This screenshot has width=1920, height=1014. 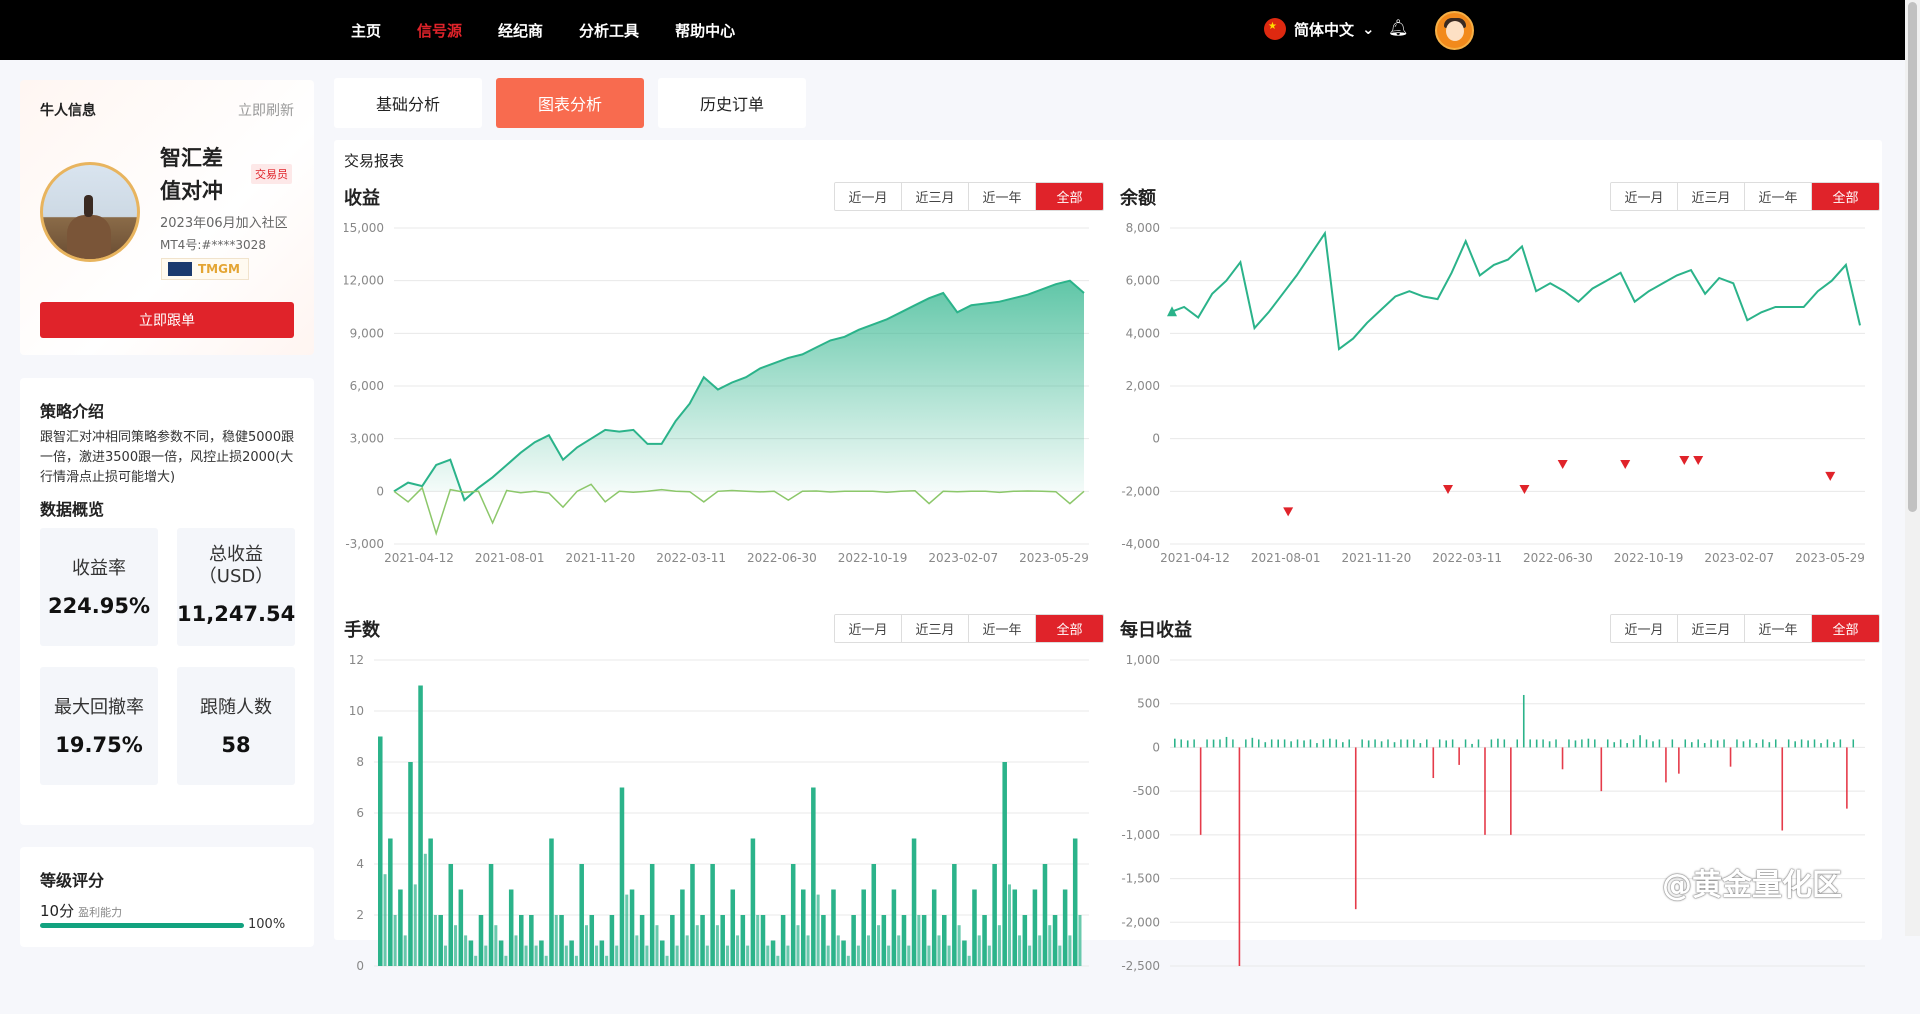 I want to click on chevron-down-icon: ⌄, so click(x=1368, y=29).